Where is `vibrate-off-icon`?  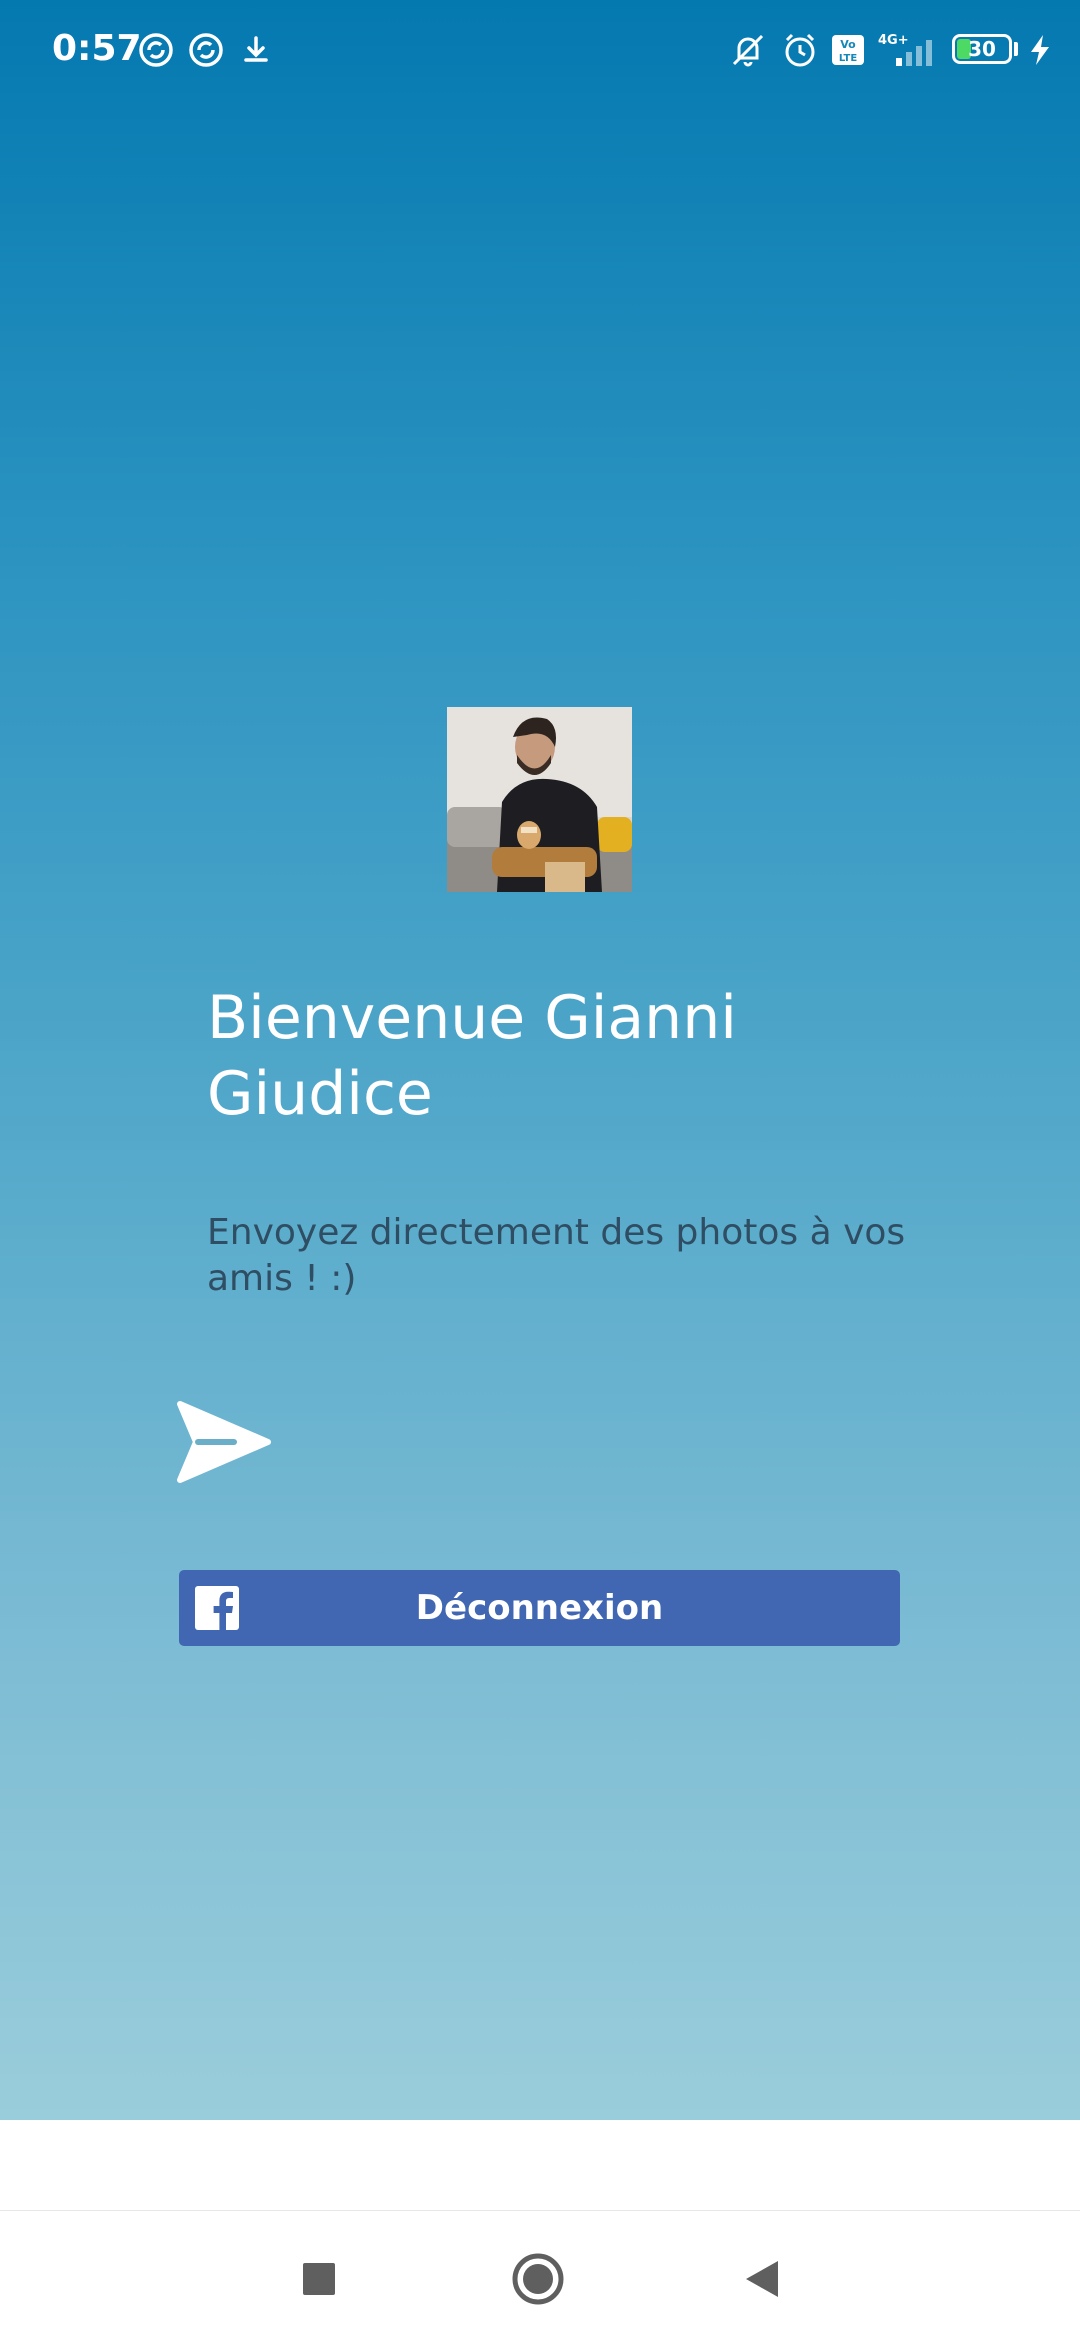 vibrate-off-icon is located at coordinates (748, 50).